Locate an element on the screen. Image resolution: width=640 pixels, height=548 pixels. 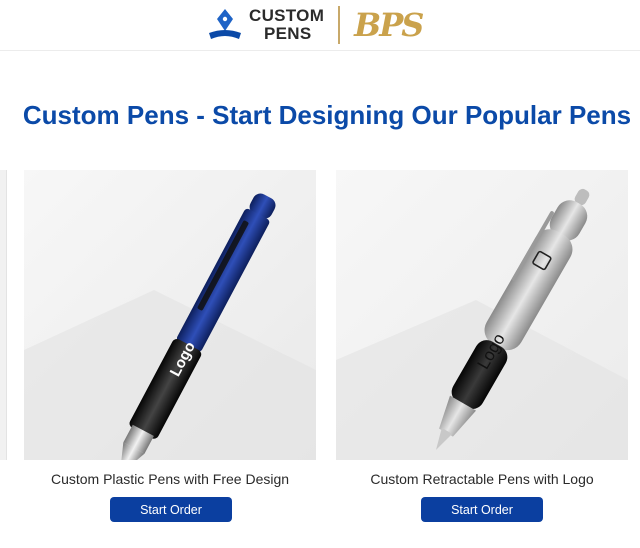
logo-line-1: CUSTOM is located at coordinates (287, 15).